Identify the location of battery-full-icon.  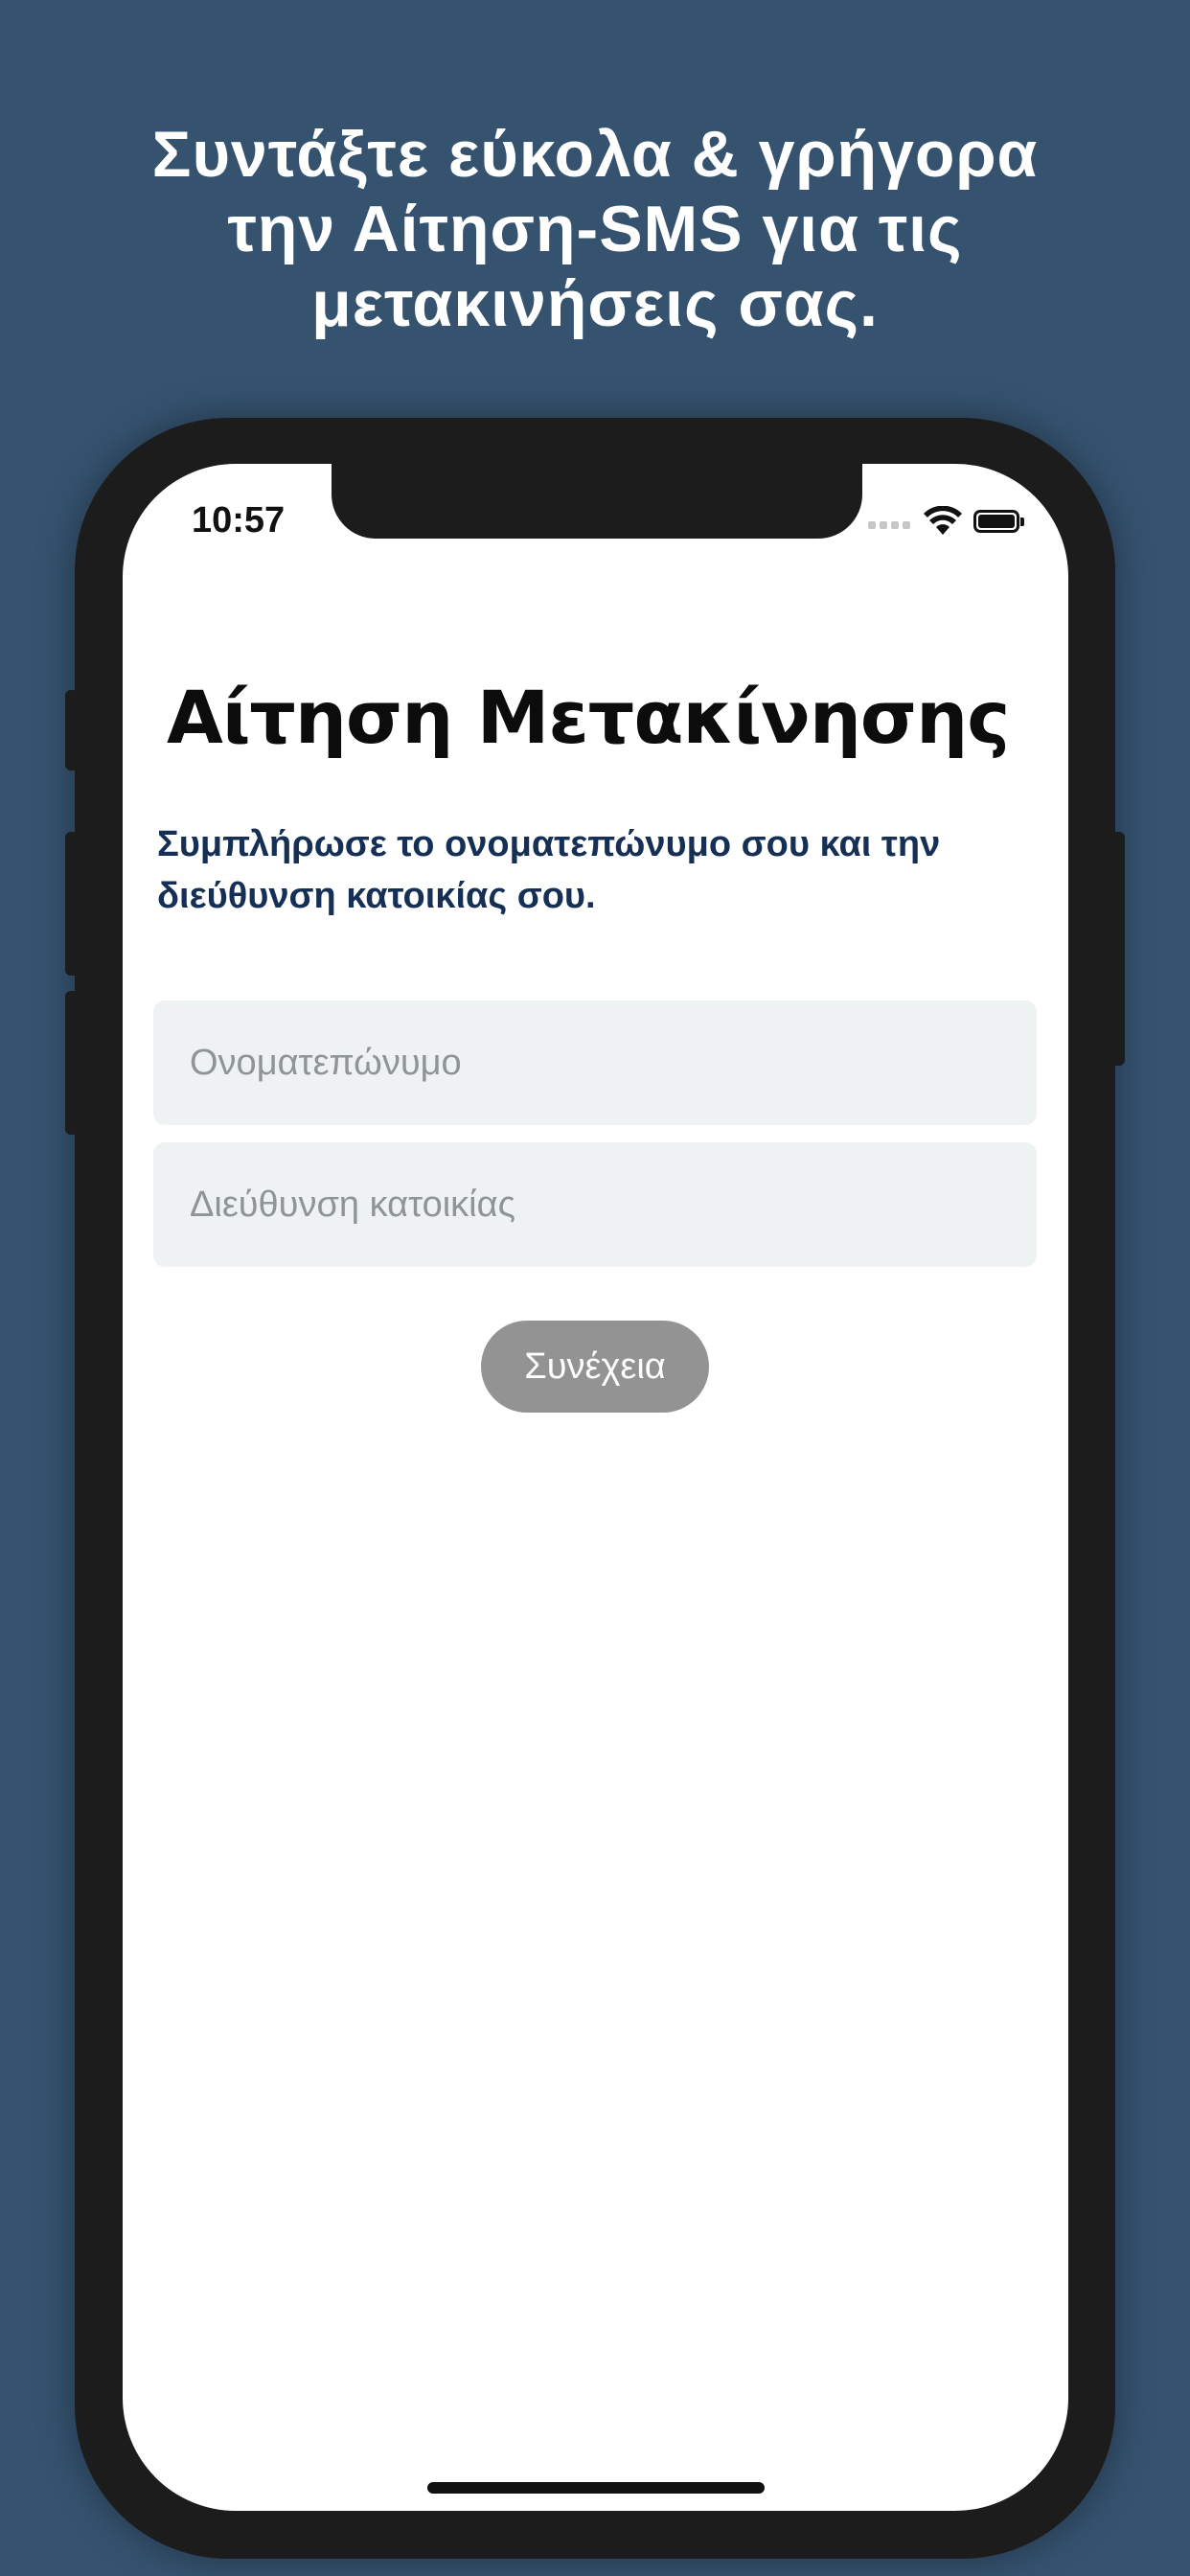
(999, 521).